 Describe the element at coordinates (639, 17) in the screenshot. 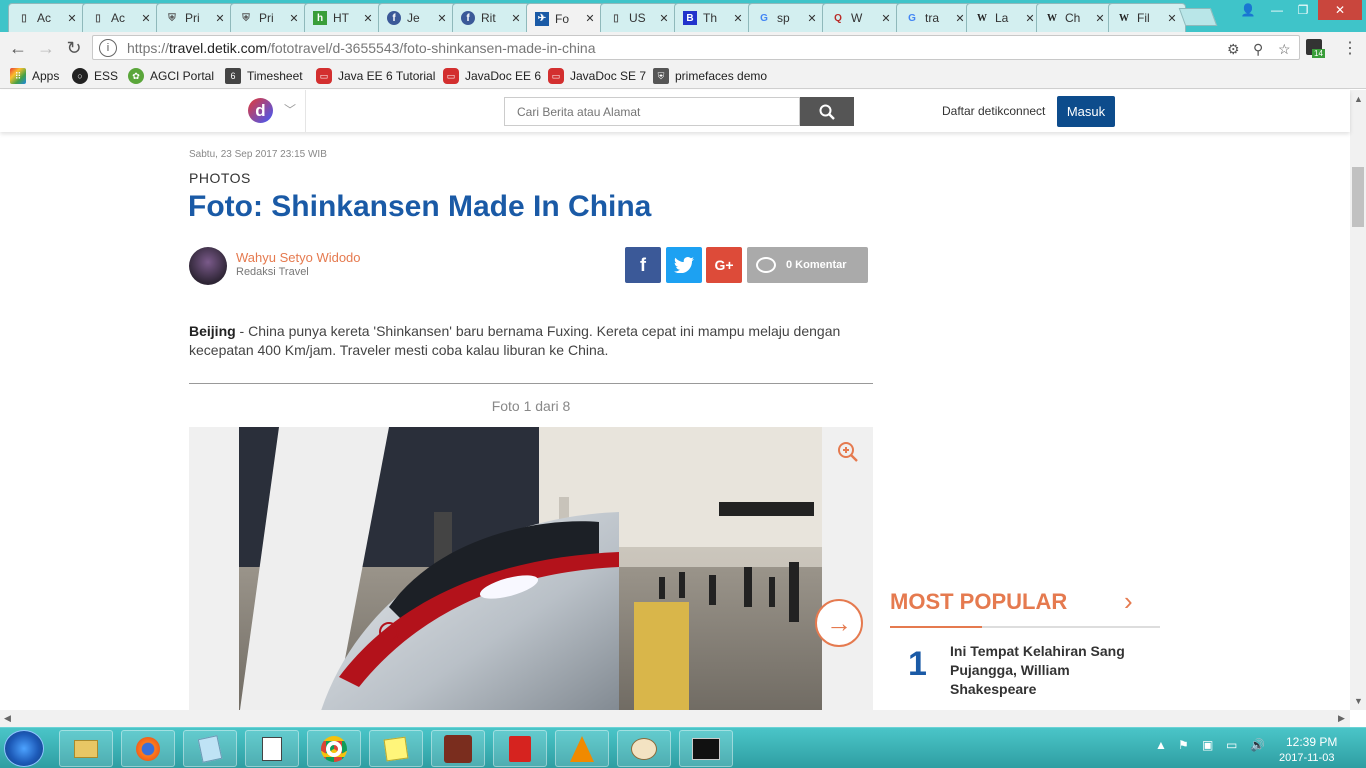

I see `tab-9: ▯ US ✕` at that location.